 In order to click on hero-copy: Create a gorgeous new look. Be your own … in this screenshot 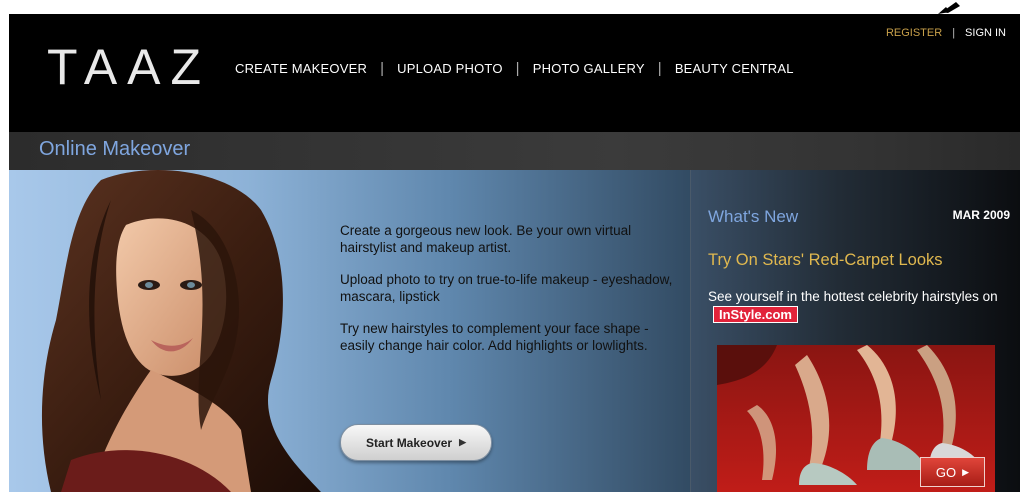, I will do `click(512, 295)`.